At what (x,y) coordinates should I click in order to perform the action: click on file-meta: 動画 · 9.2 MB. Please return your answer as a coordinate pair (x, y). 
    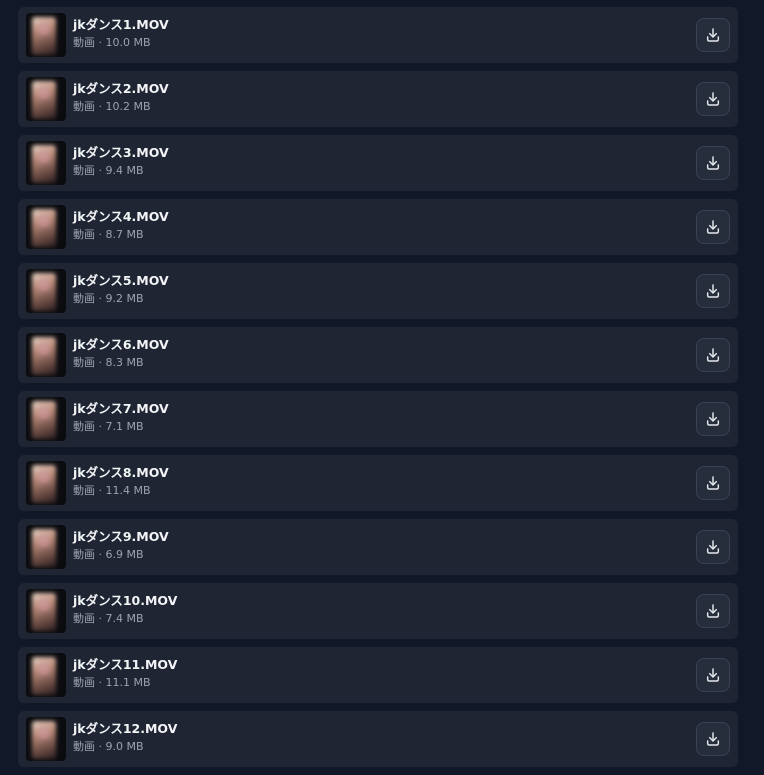
    Looking at the image, I should click on (108, 298).